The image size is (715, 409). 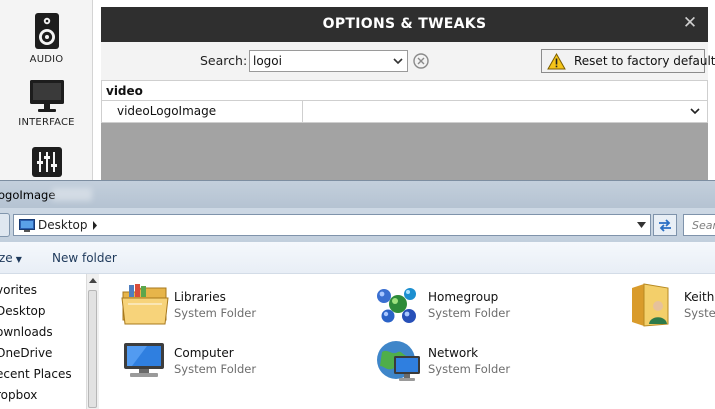 What do you see at coordinates (18, 259) in the screenshot?
I see `dropdown-arrow-icon: ▼` at bounding box center [18, 259].